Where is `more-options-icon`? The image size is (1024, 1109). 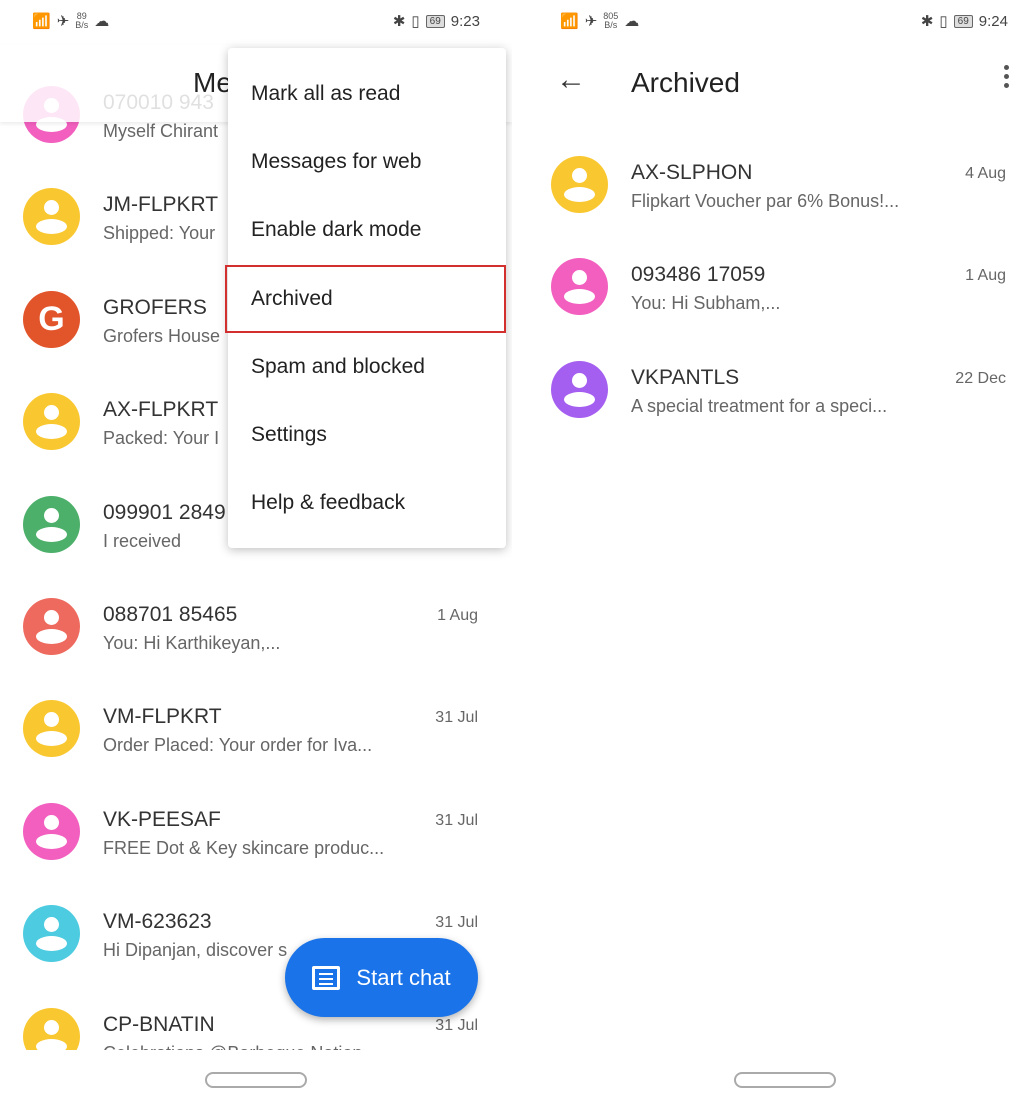 more-options-icon is located at coordinates (1007, 78).